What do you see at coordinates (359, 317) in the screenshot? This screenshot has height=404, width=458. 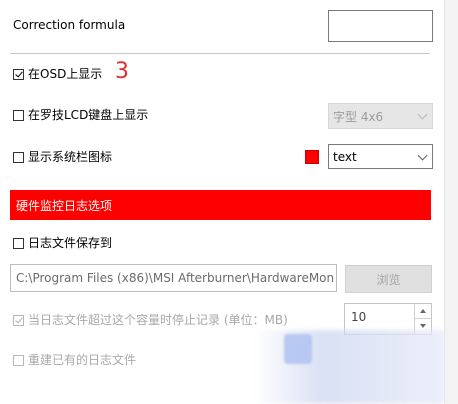 I see `limit-value: 10` at bounding box center [359, 317].